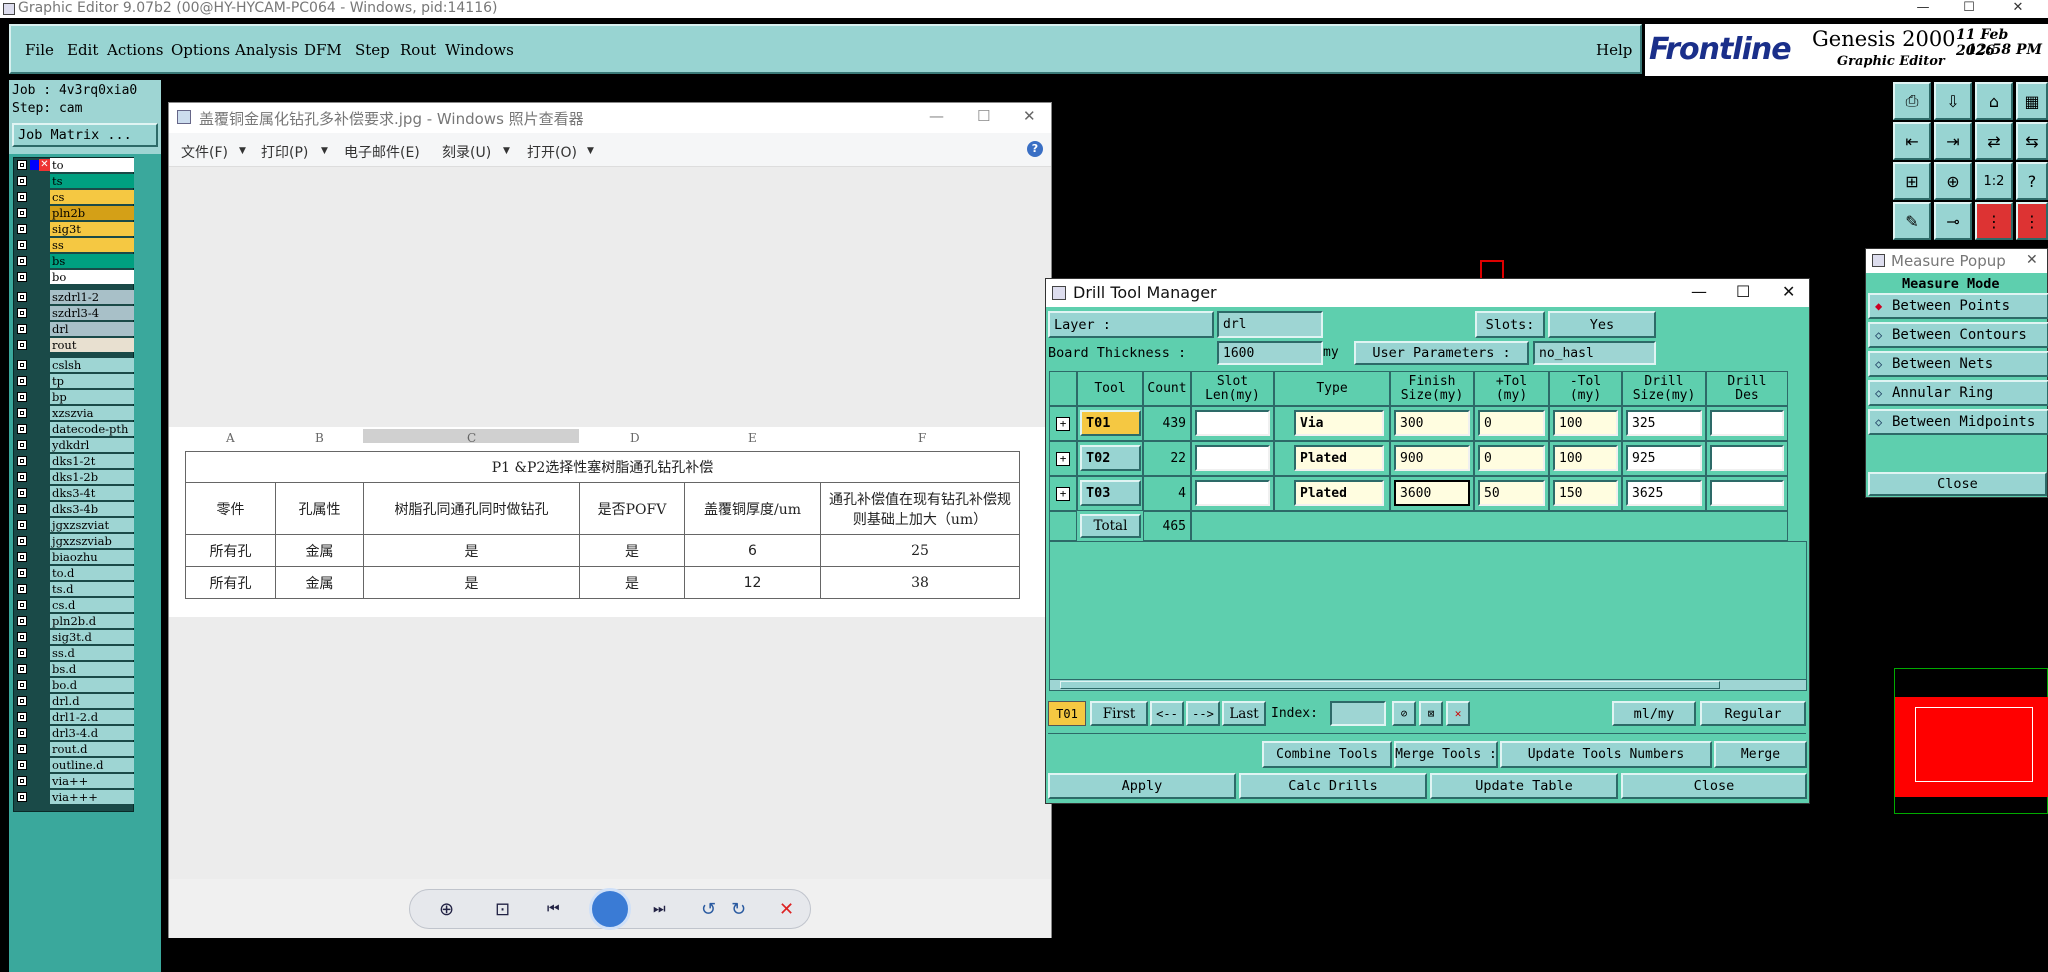 The image size is (2048, 972). I want to click on toolbar-btn-15: ⋮, so click(1994, 221).